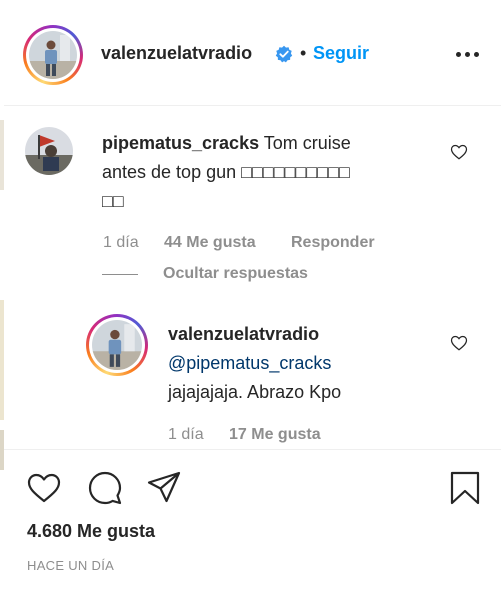  Describe the element at coordinates (459, 343) in the screenshot. I see `reply-like-icon` at that location.